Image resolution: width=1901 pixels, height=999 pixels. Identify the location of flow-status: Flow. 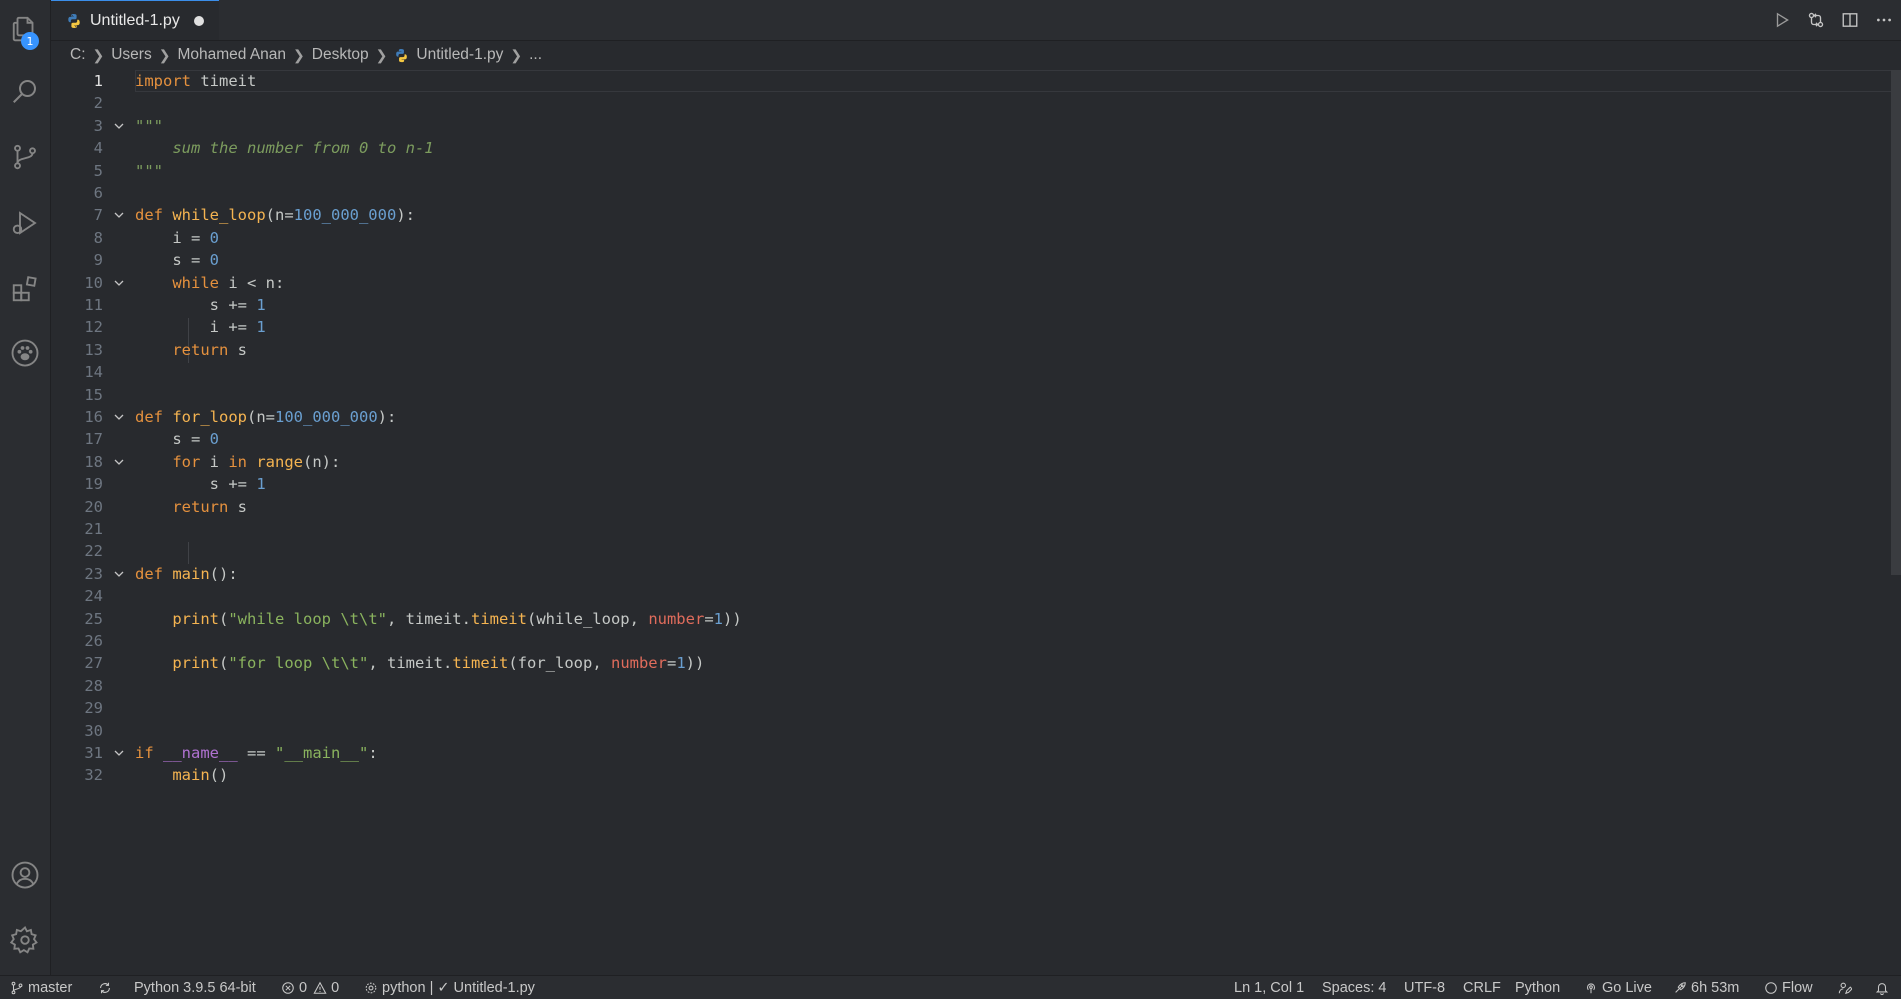
(1788, 987).